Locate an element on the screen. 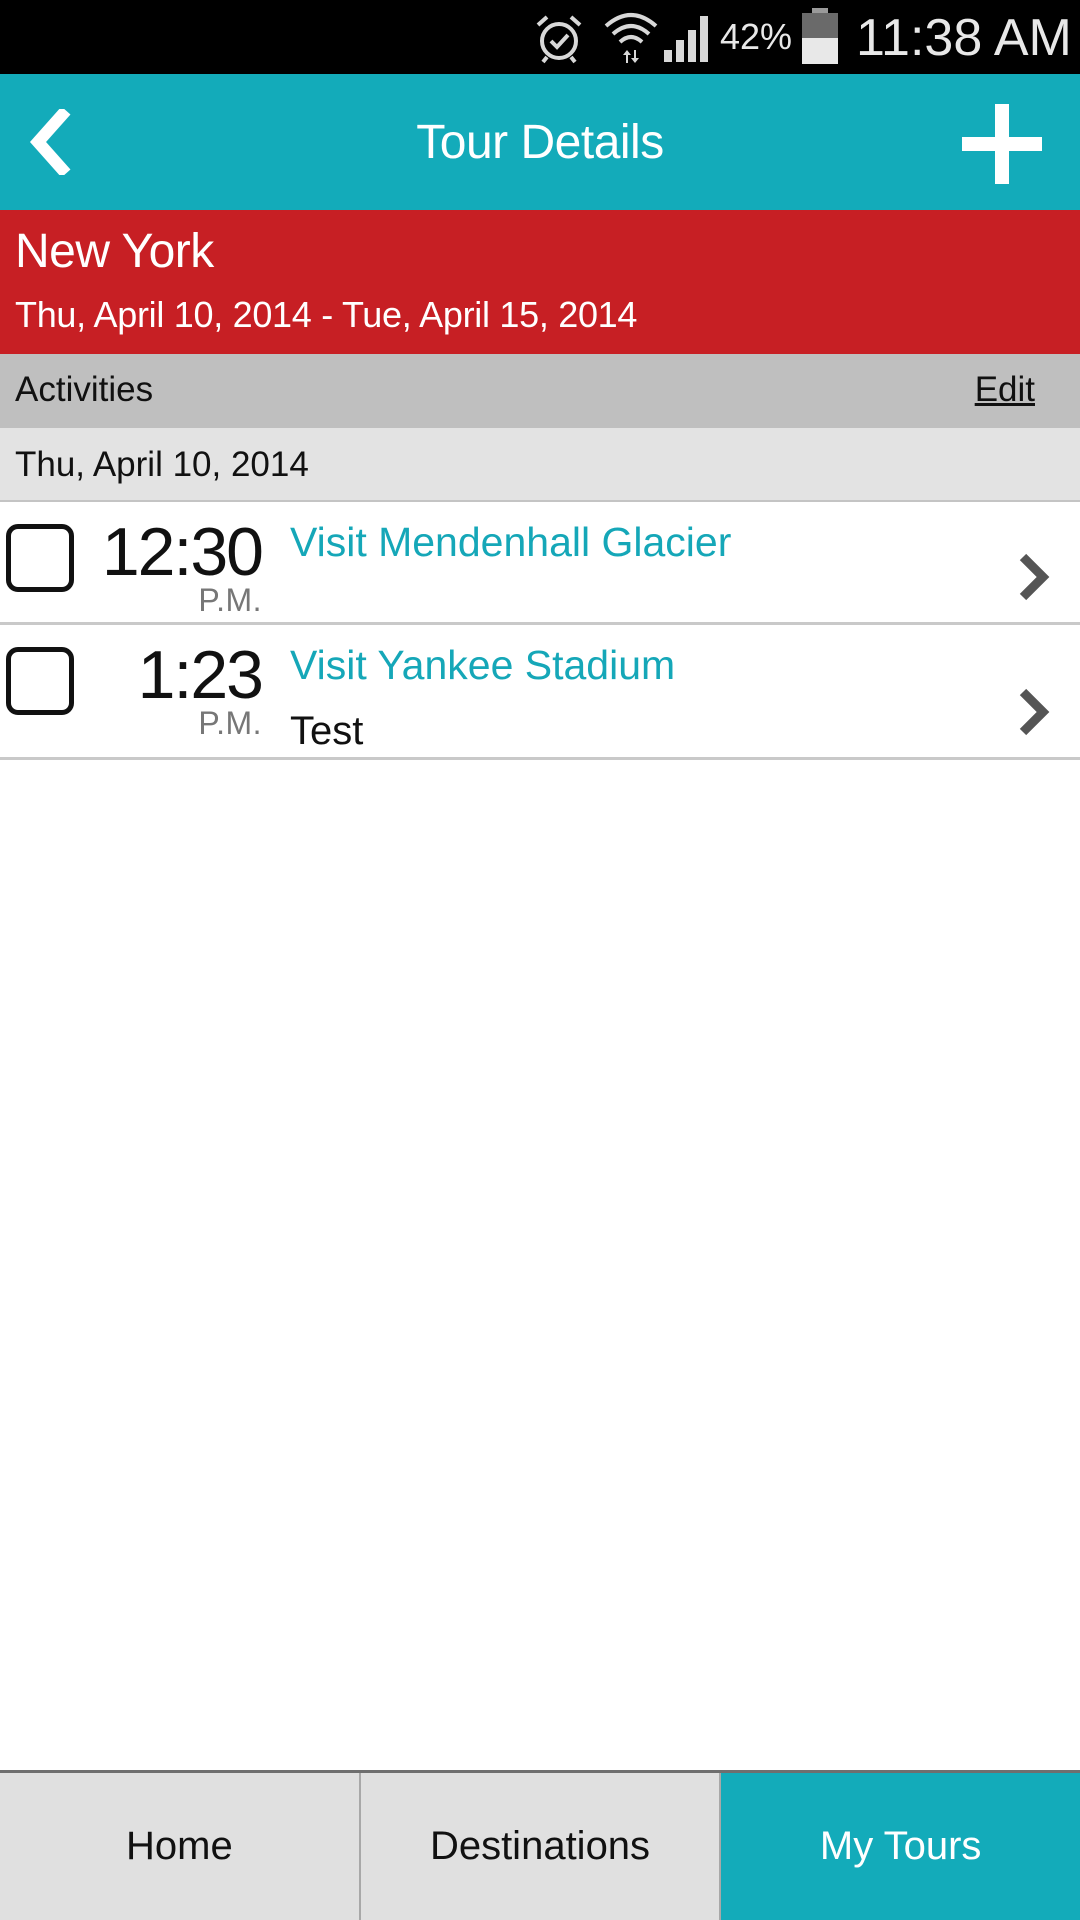  signal-icon is located at coordinates (686, 39).